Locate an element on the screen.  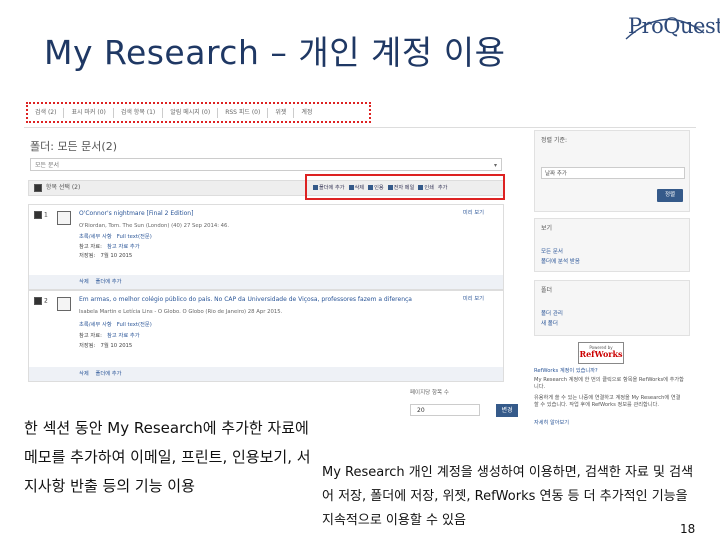
tab-marked-items: 표시 마커 (0) is located at coordinates (89, 112).